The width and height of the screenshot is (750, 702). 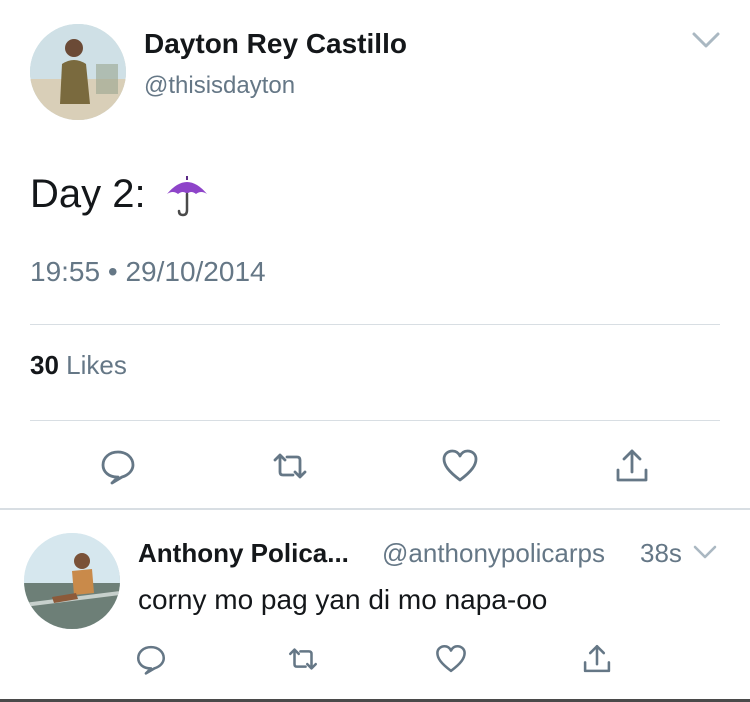 I want to click on section-divider, so click(x=375, y=509).